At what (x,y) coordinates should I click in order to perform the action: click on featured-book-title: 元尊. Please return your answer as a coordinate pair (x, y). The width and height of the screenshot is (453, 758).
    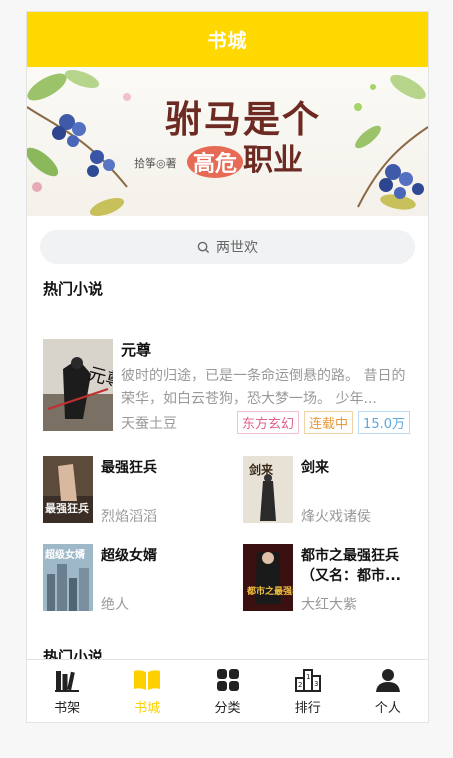
    Looking at the image, I should click on (136, 350).